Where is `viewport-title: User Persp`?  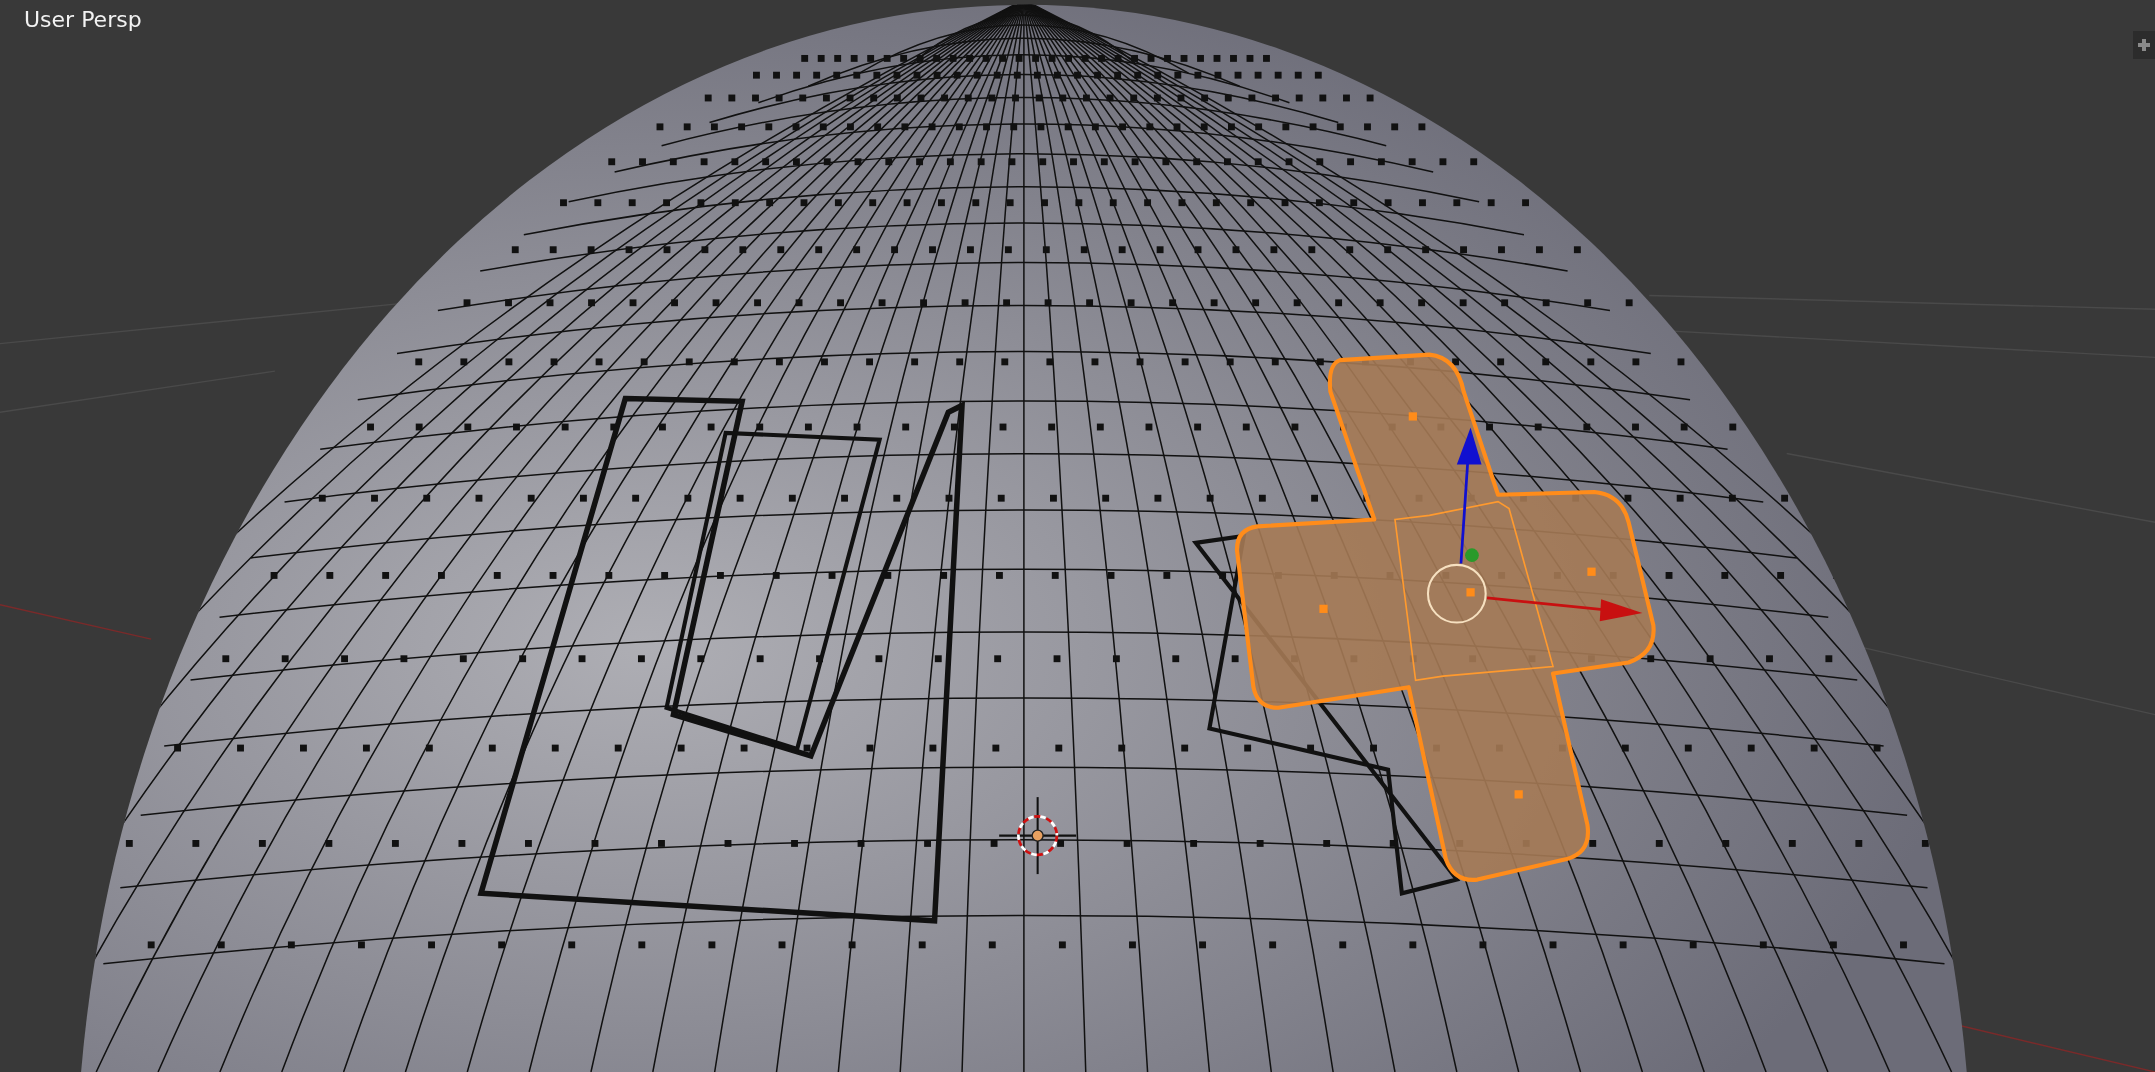
viewport-title: User Persp is located at coordinates (83, 20).